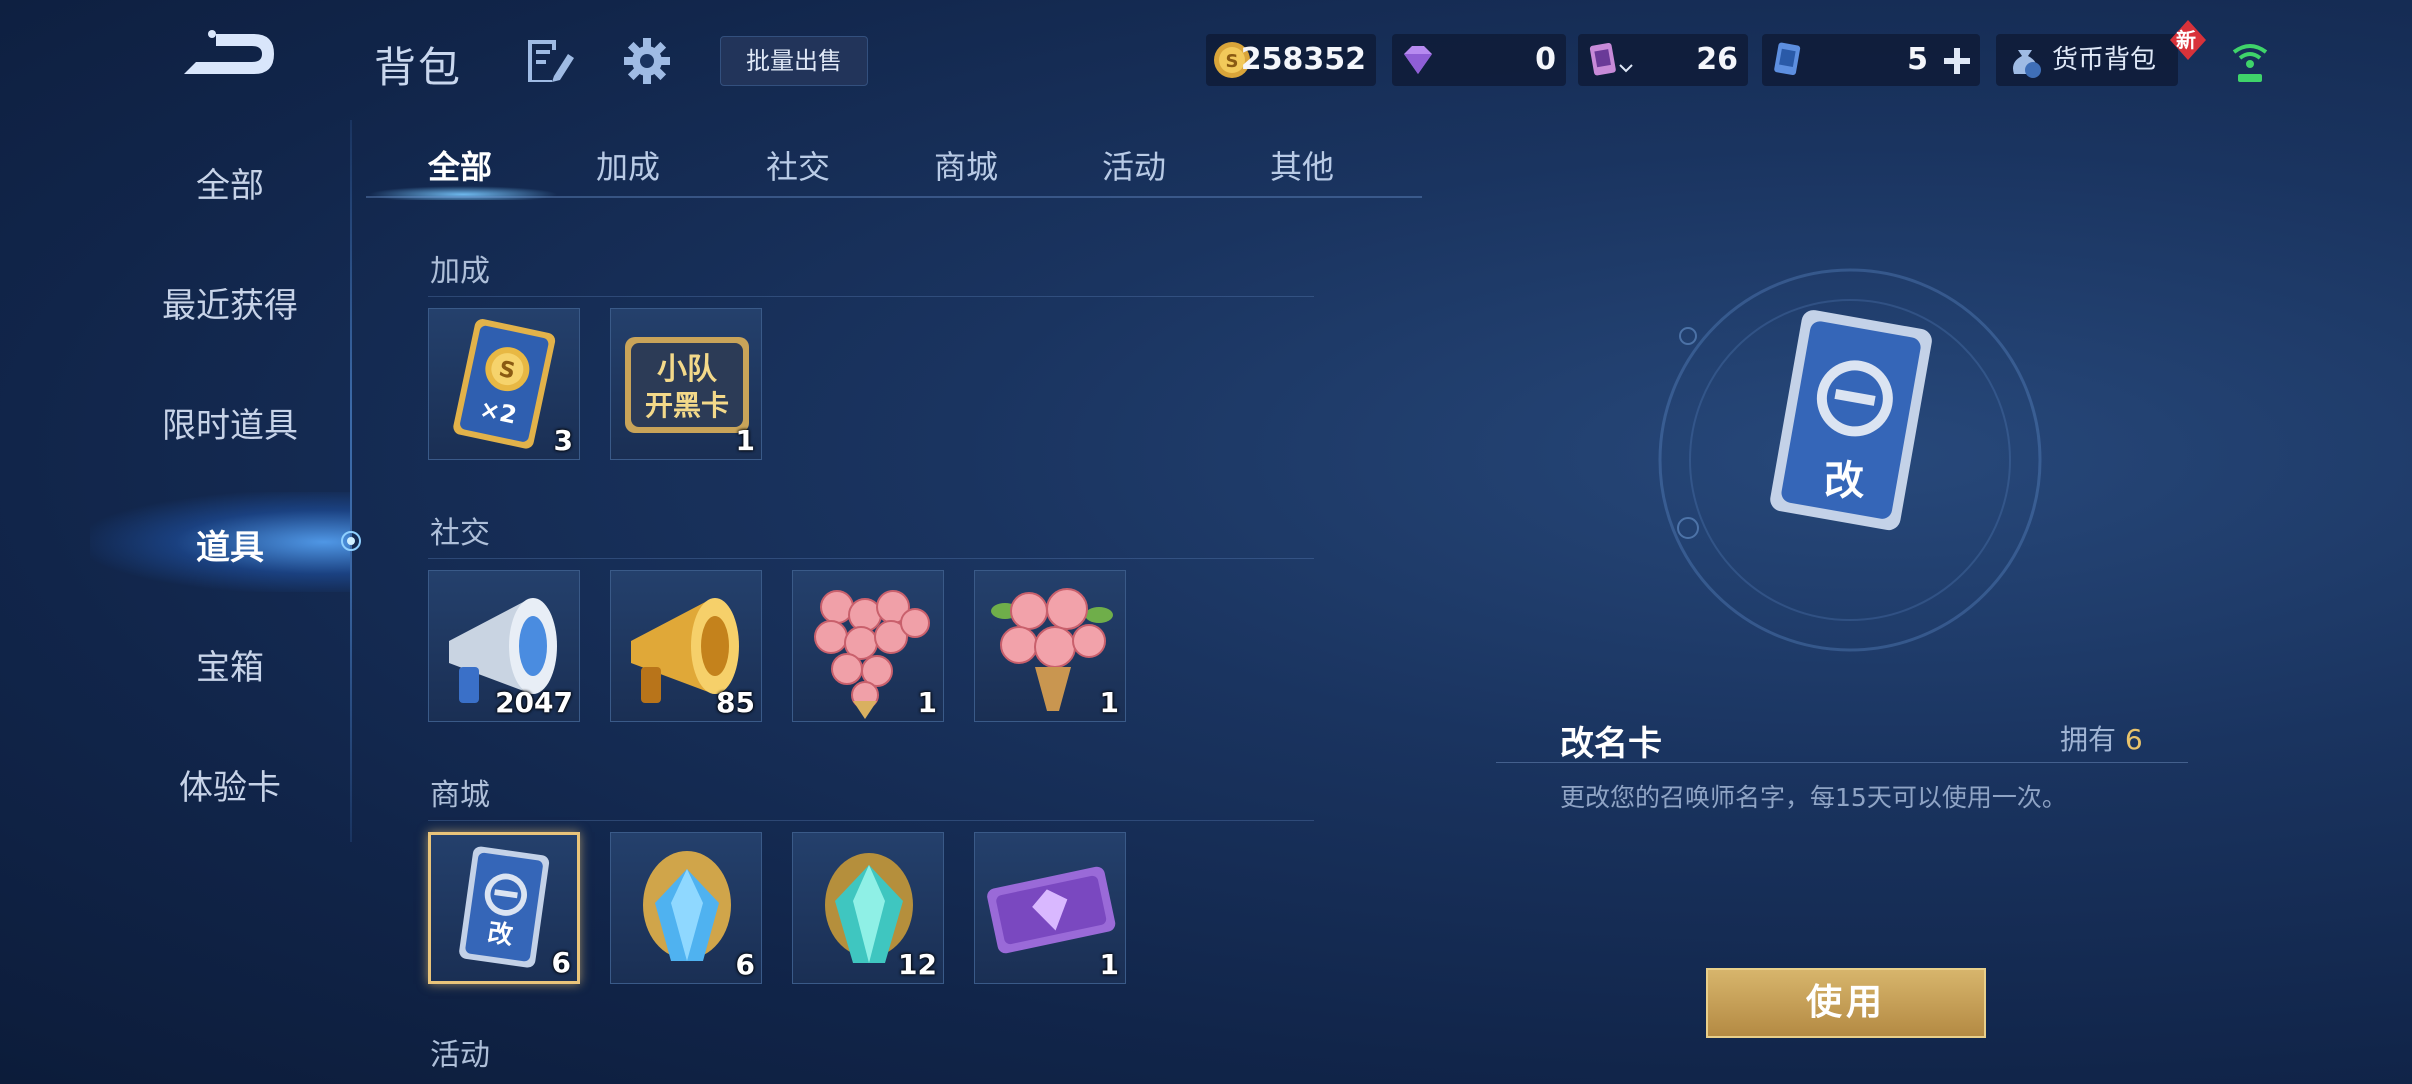  I want to click on tab-all: 全部, so click(460, 165).